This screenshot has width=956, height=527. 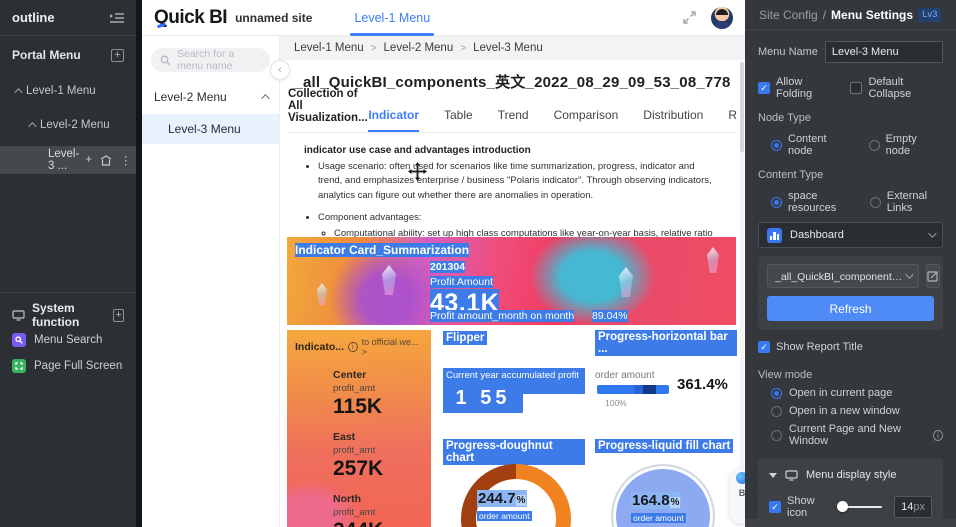 I want to click on flipper-digits: 1 55, so click(x=483, y=398).